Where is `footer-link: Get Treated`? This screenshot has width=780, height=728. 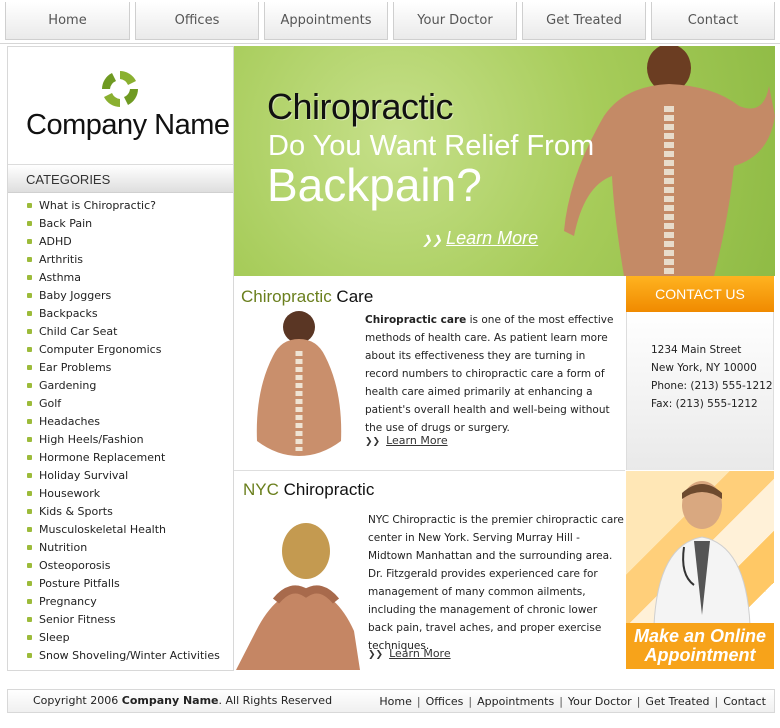
footer-link: Get Treated is located at coordinates (677, 701).